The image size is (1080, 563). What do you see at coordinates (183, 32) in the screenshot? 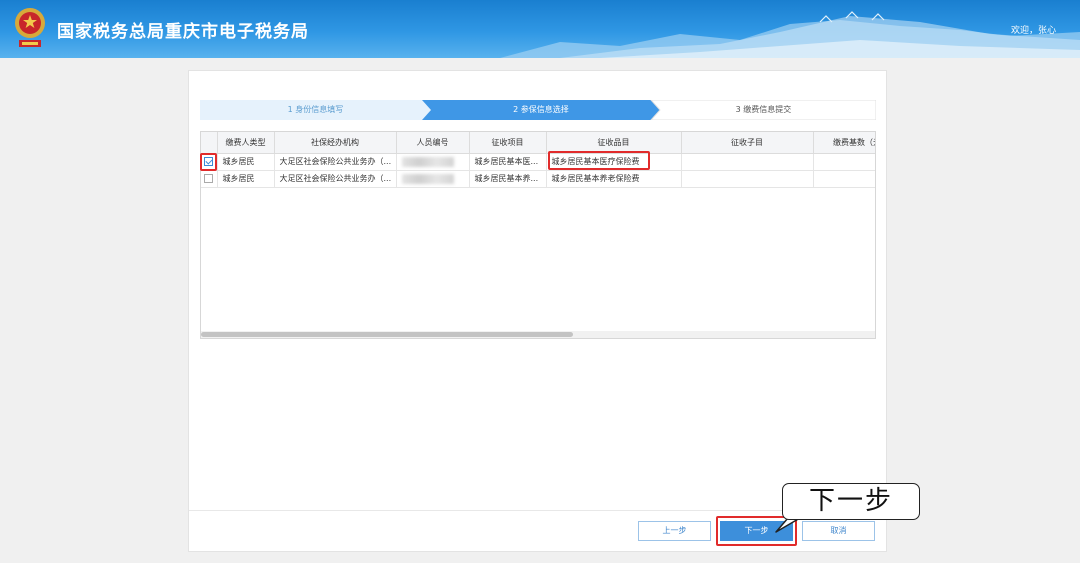
I see `site-title: 国家税务总局重庆市电子税务局` at bounding box center [183, 32].